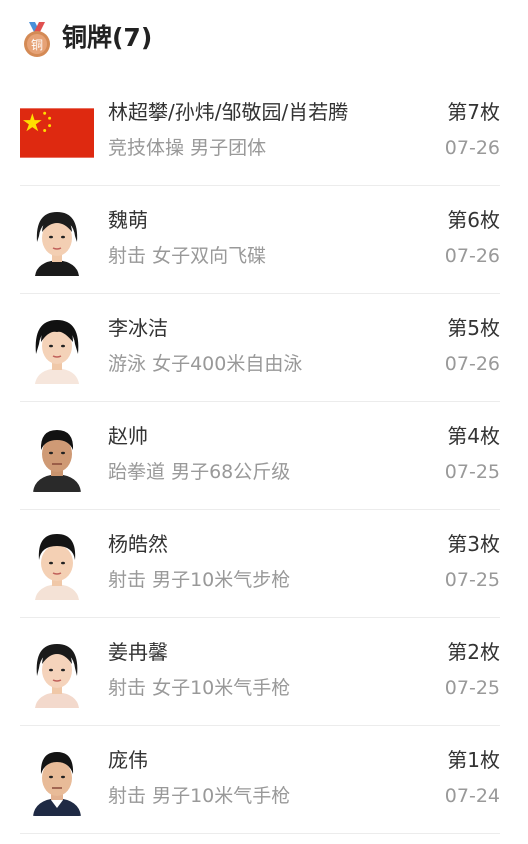 The height and width of the screenshot is (844, 528). Describe the element at coordinates (260, 672) in the screenshot. I see `medal-row: 姜冉馨 射击 女子10米气手枪 第2枚 07-25` at that location.